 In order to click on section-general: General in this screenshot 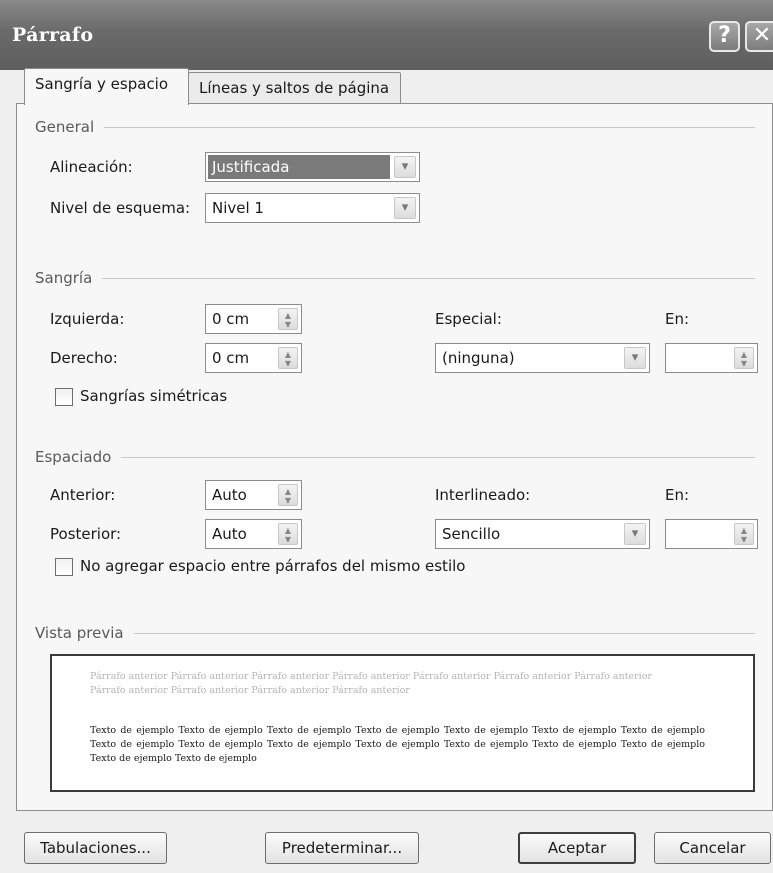, I will do `click(395, 127)`.